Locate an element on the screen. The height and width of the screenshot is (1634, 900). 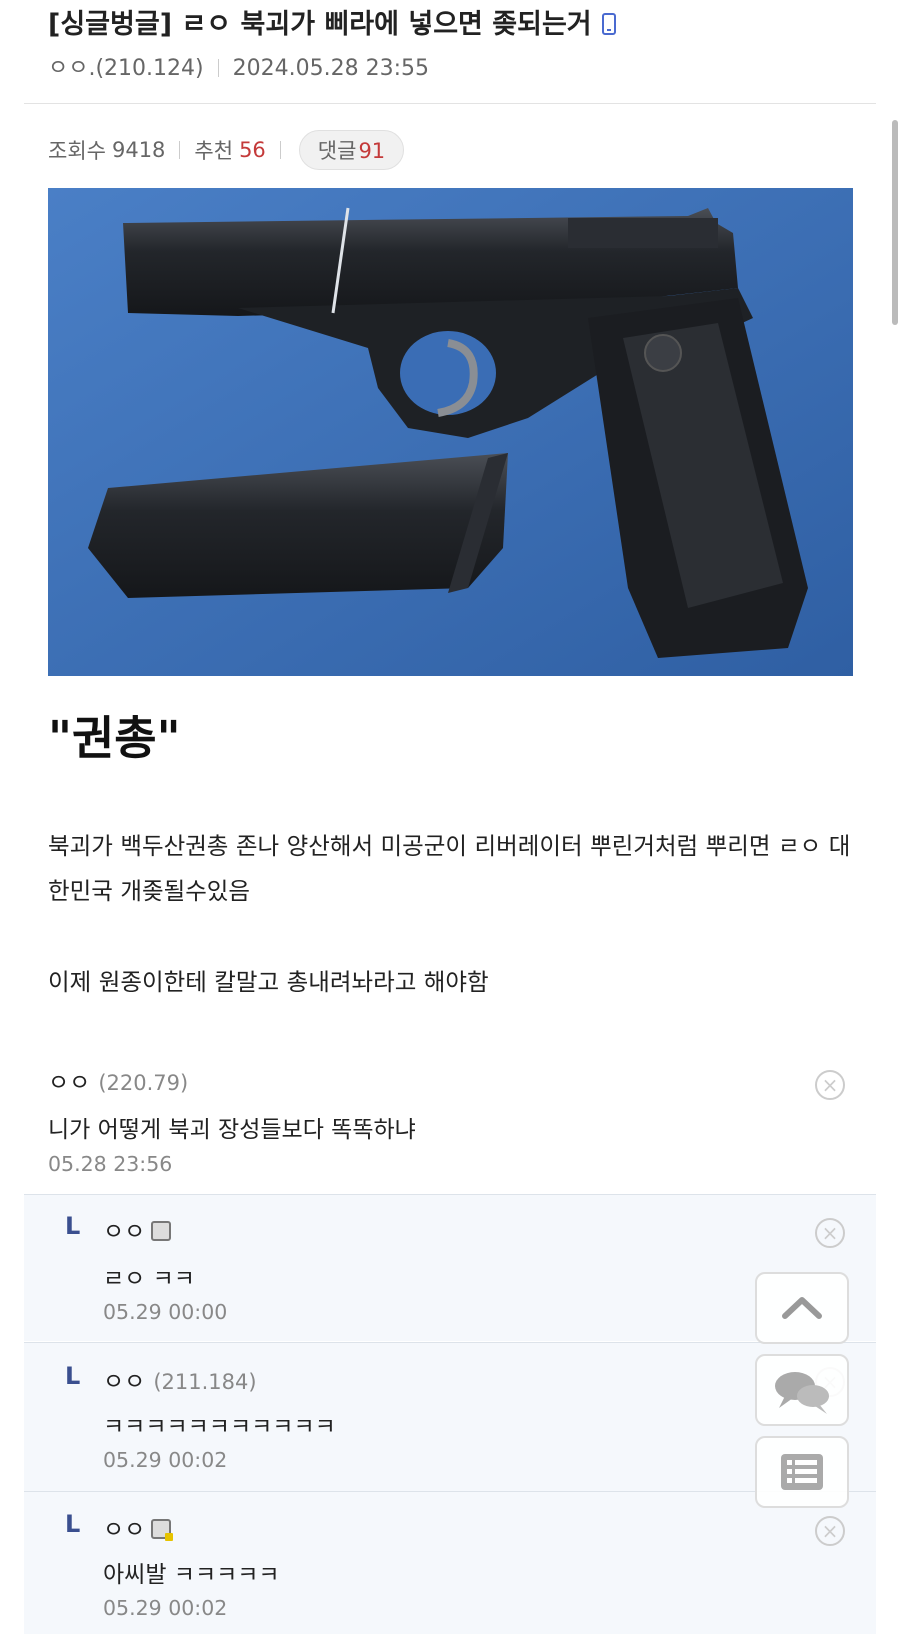
scroll-top-button is located at coordinates (802, 1308).